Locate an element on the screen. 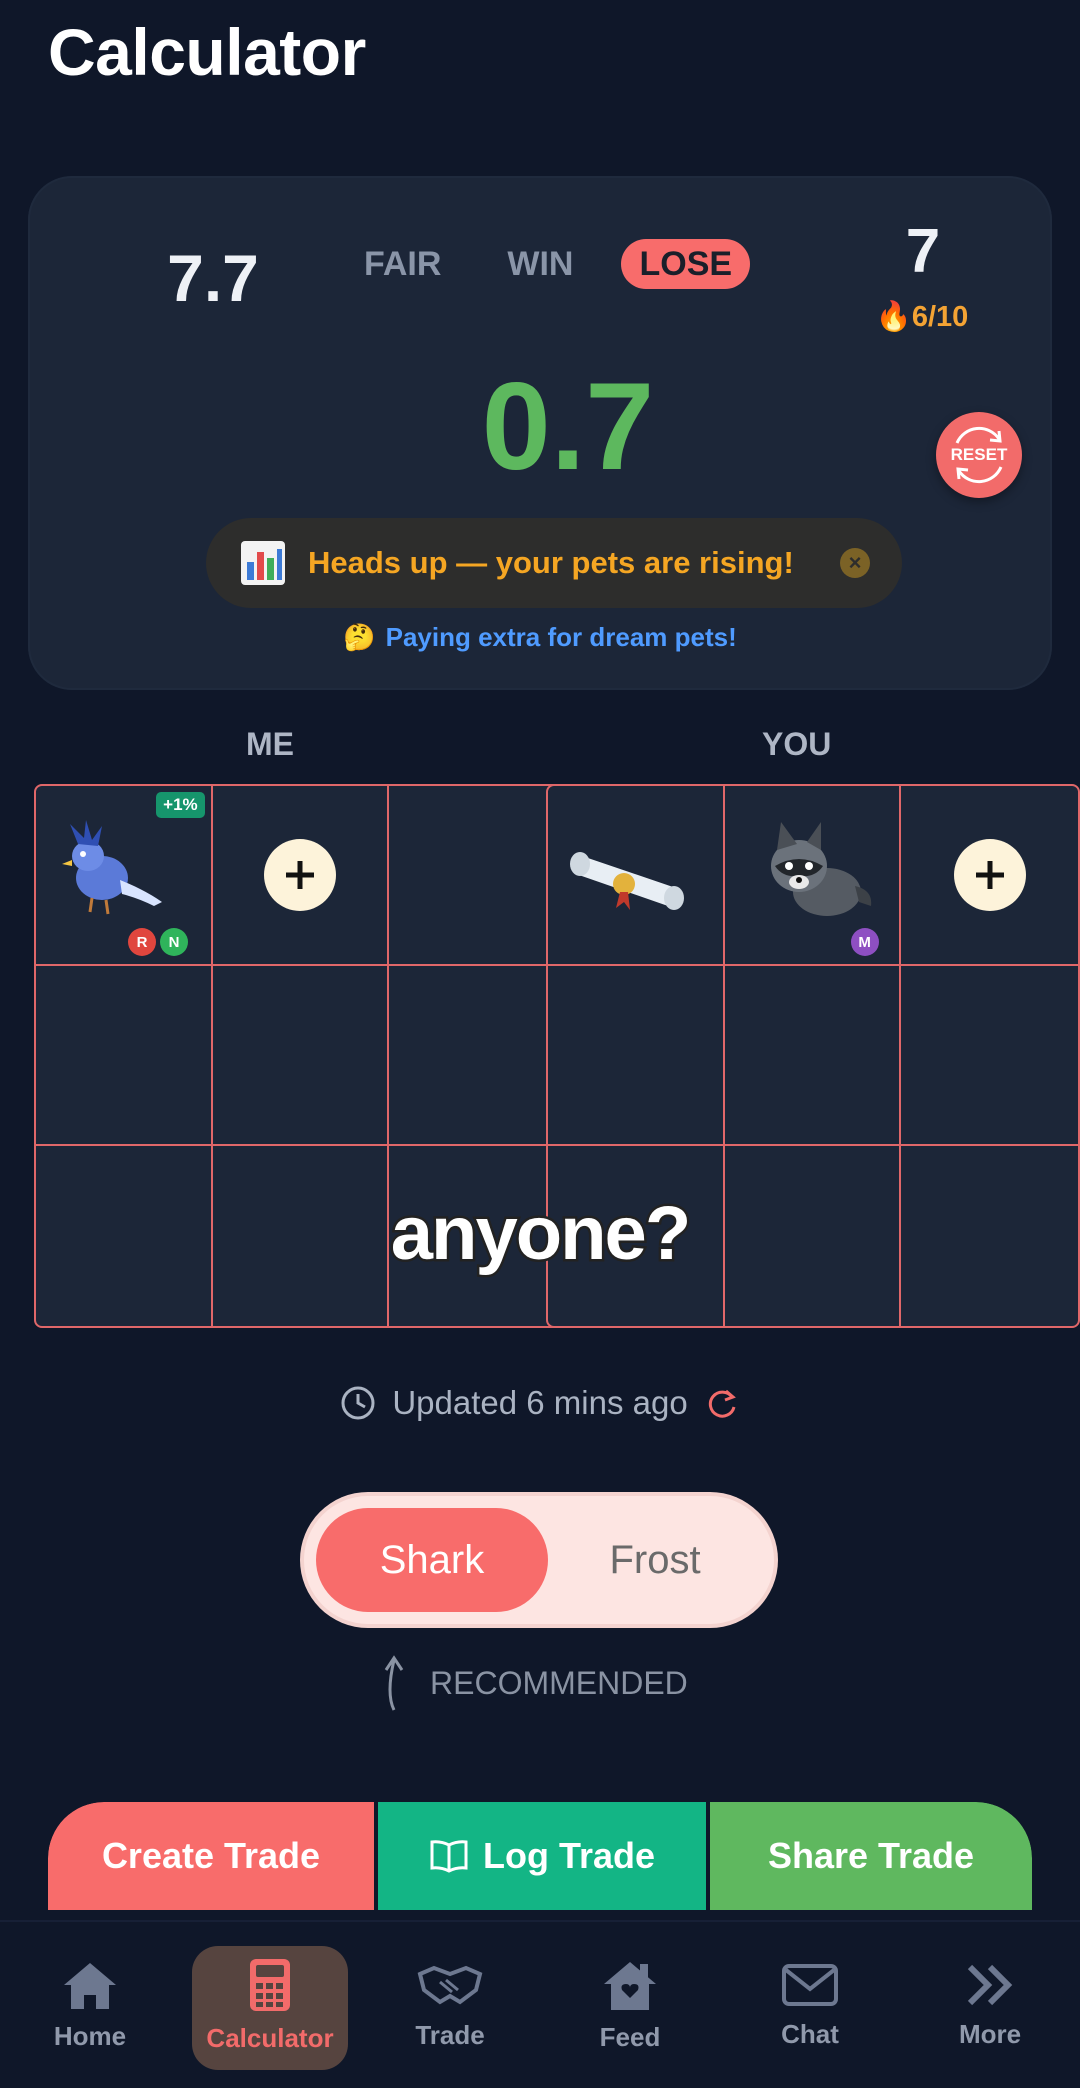  my-total-value: 7.7 is located at coordinates (213, 278).